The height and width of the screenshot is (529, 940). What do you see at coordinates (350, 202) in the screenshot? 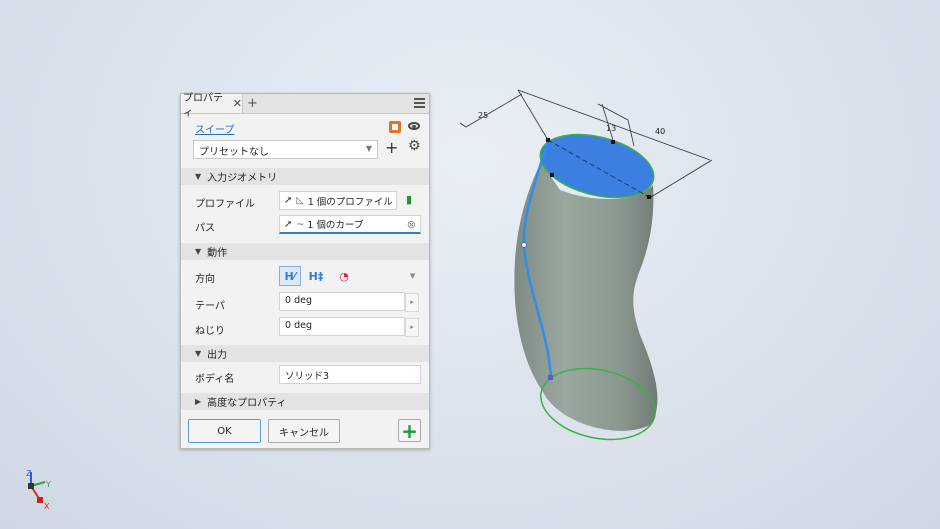
I see `profile-value: 1 個のプロファイル` at bounding box center [350, 202].